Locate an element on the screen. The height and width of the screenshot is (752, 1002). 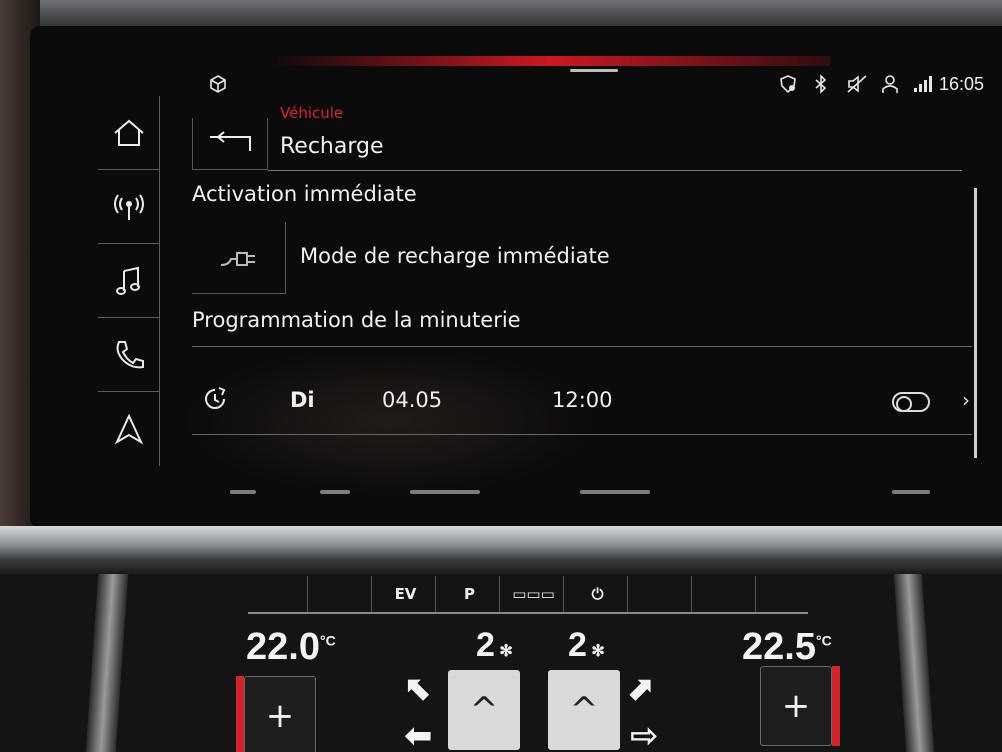
user-icon is located at coordinates (890, 86).